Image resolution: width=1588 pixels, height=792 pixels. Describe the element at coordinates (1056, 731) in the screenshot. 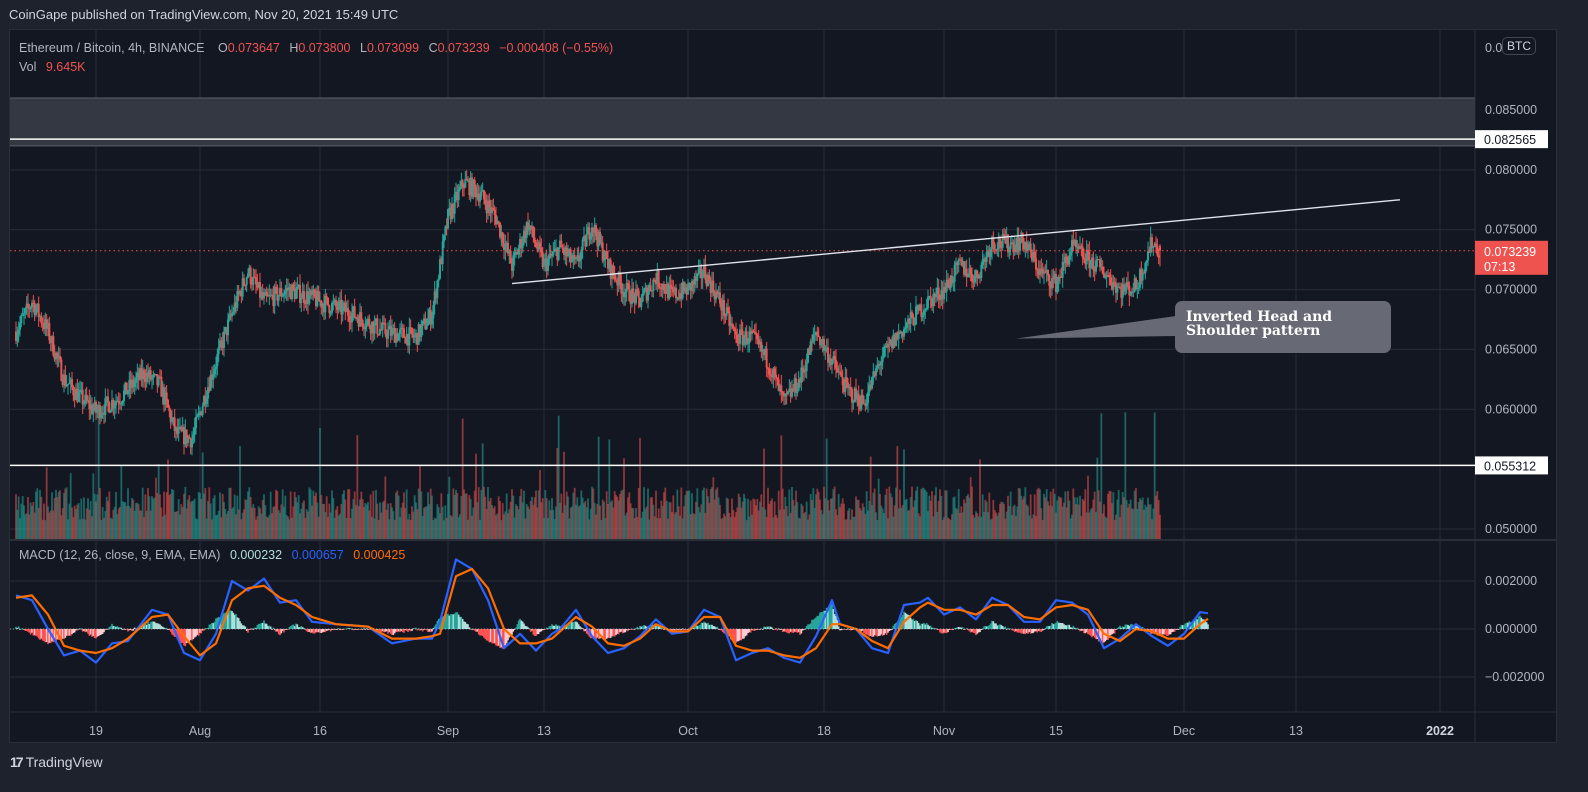

I see `time-tick-label: 15` at that location.